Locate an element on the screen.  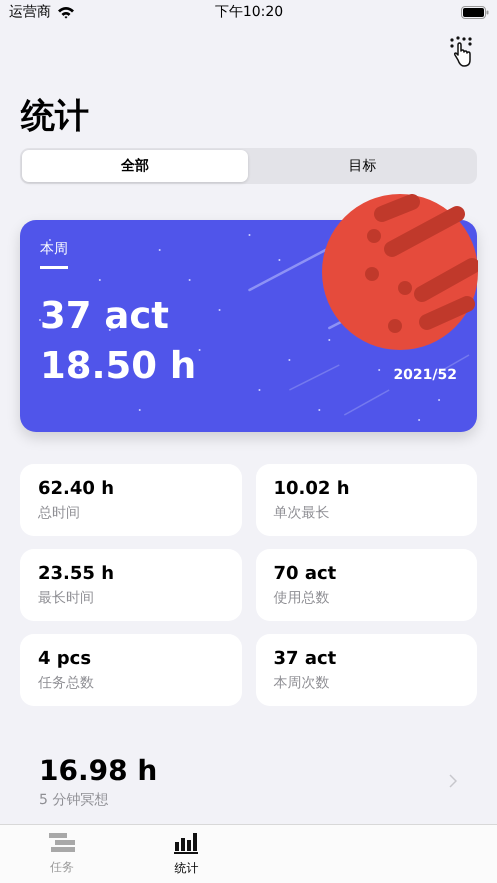
activity-count: 37 act is located at coordinates (105, 316).